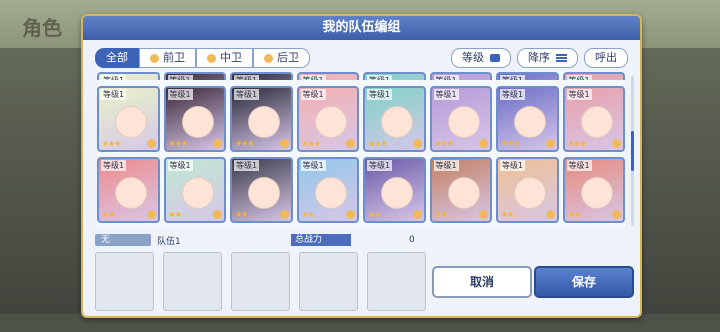  I want to click on filter-all: 全部, so click(117, 58).